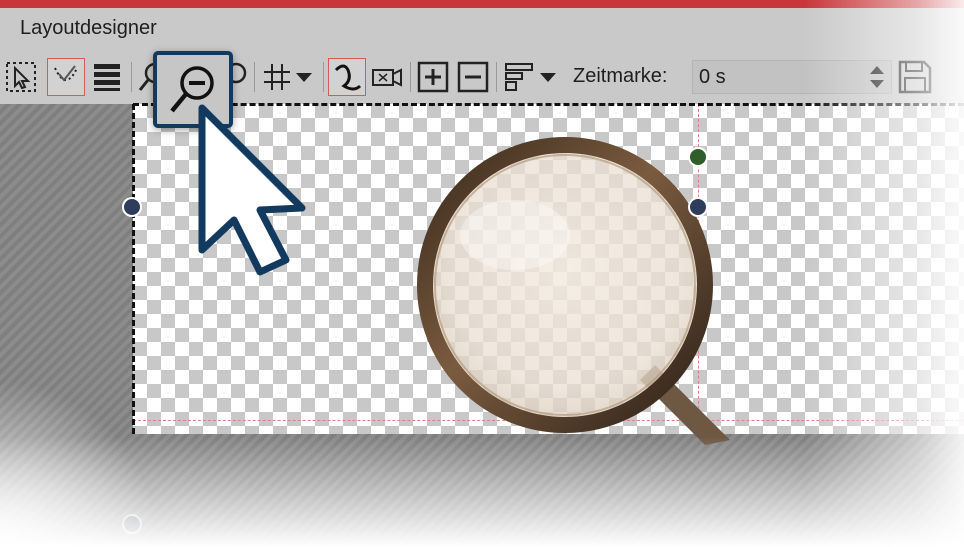 Image resolution: width=964 pixels, height=547 pixels. I want to click on snap-curve-button, so click(66, 77).